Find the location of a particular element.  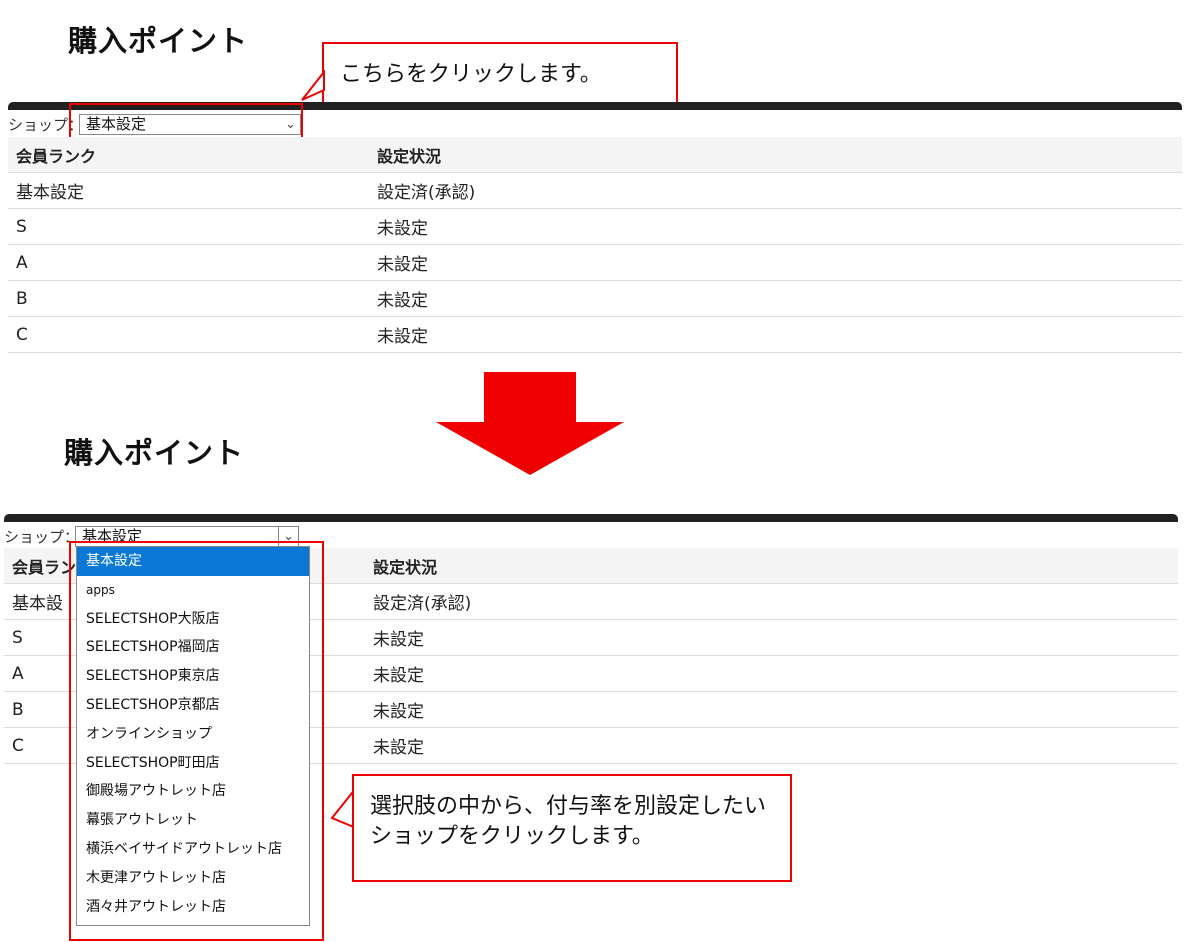

table-header-row: 会員ランク 設定状況 is located at coordinates (595, 155).